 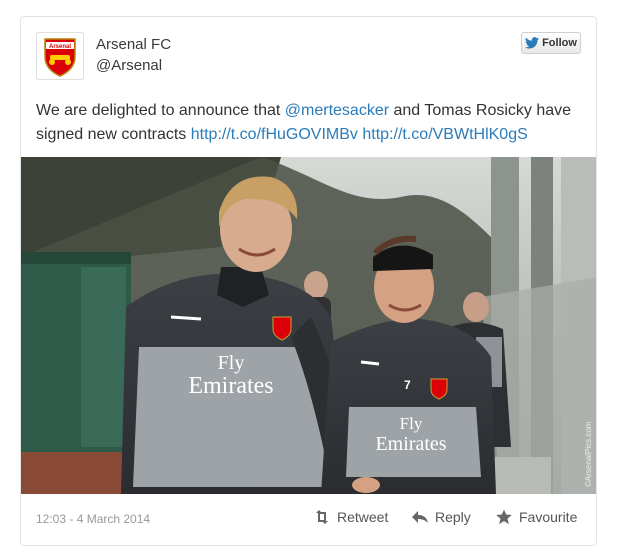 What do you see at coordinates (407, 385) in the screenshot?
I see `shirt-number: 7` at bounding box center [407, 385].